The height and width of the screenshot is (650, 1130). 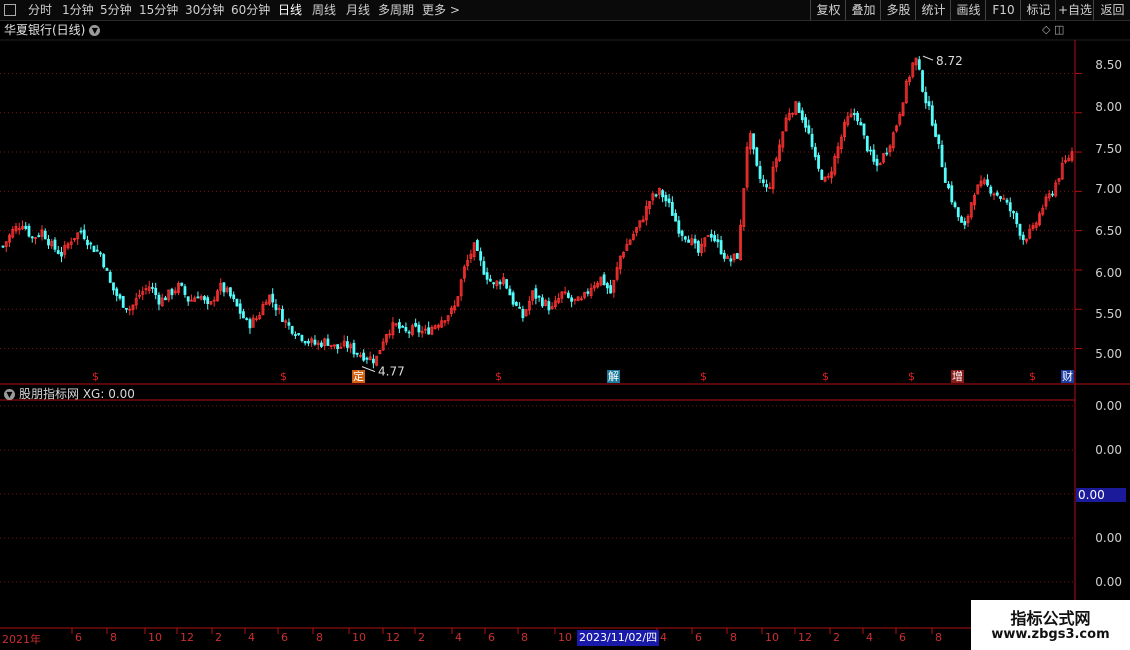 What do you see at coordinates (1067, 376) in the screenshot?
I see `event-marker: 财` at bounding box center [1067, 376].